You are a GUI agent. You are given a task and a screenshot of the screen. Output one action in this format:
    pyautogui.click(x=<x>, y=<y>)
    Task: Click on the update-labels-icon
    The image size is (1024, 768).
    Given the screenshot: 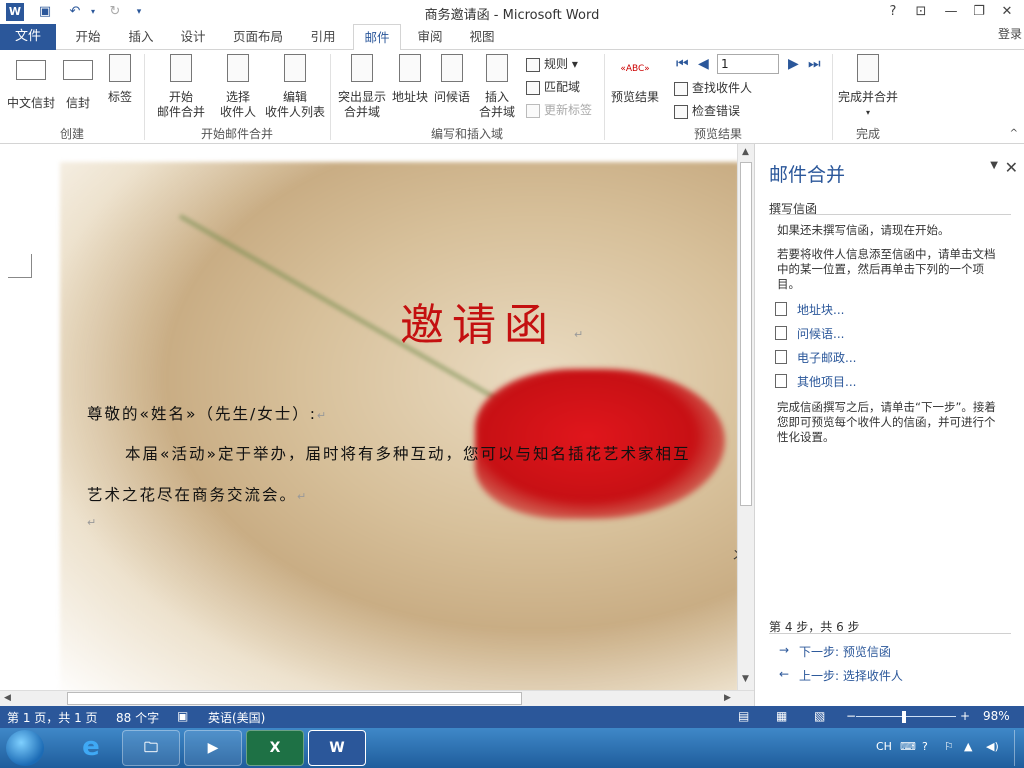 What is the action you would take?
    pyautogui.click(x=533, y=110)
    